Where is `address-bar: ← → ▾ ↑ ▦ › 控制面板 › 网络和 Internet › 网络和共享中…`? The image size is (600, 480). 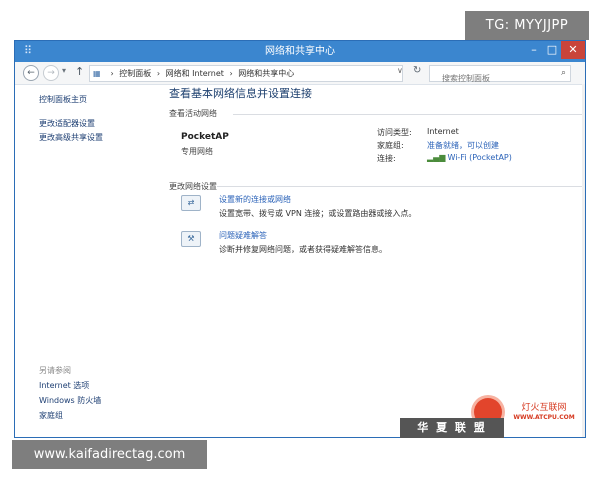
address-bar: ← → ▾ ↑ ▦ › 控制面板 › 网络和 Internet › 网络和共享中… is located at coordinates (300, 73).